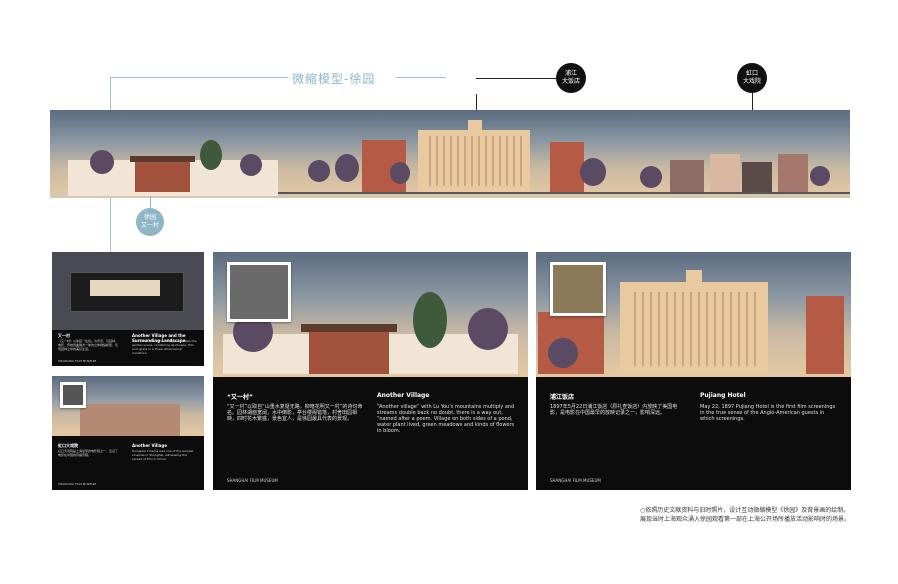  I want to click on panorama-strip, so click(450, 154).